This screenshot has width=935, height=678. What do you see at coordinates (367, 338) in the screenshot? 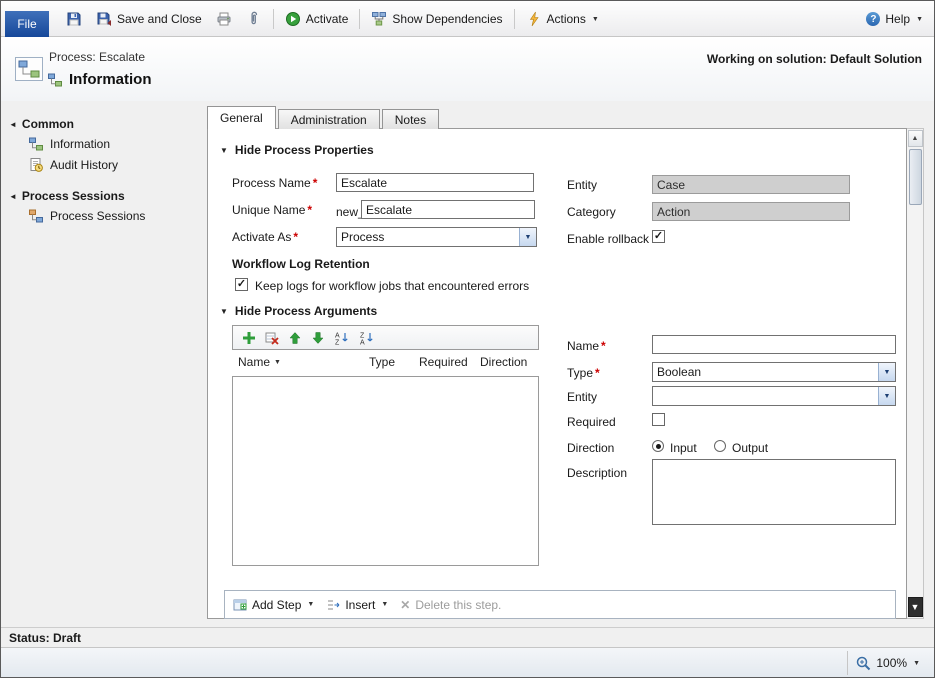
I see `sort-descending-button: ZA` at bounding box center [367, 338].